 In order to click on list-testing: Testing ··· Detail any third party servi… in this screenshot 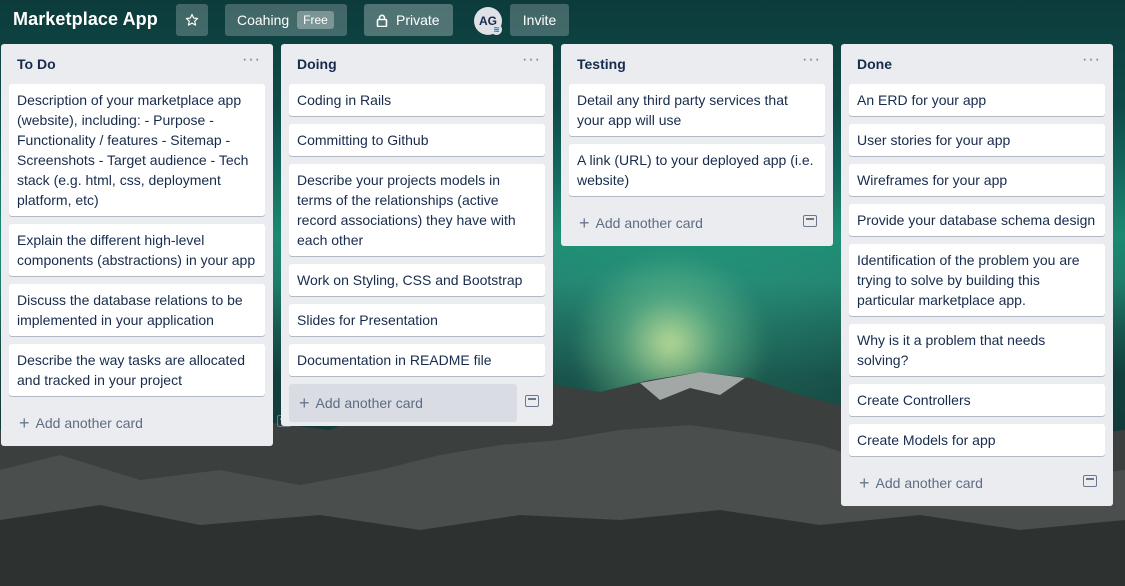, I will do `click(697, 145)`.